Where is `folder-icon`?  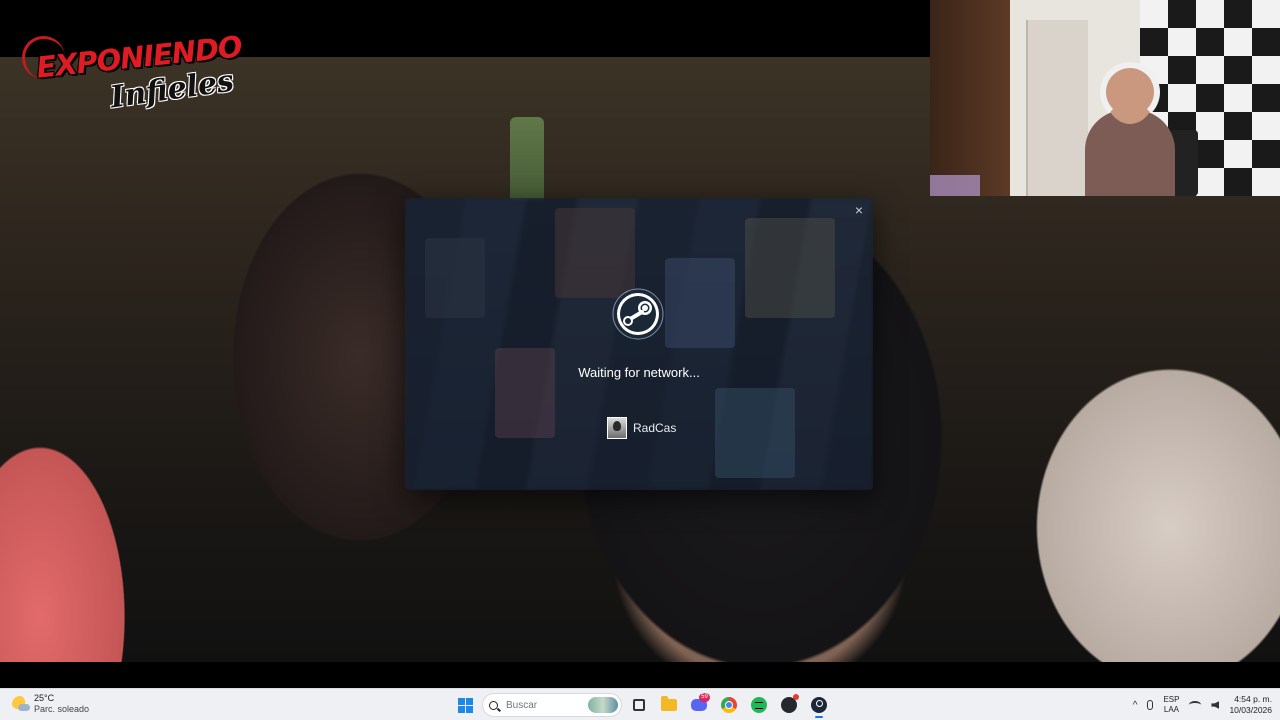
folder-icon is located at coordinates (669, 703).